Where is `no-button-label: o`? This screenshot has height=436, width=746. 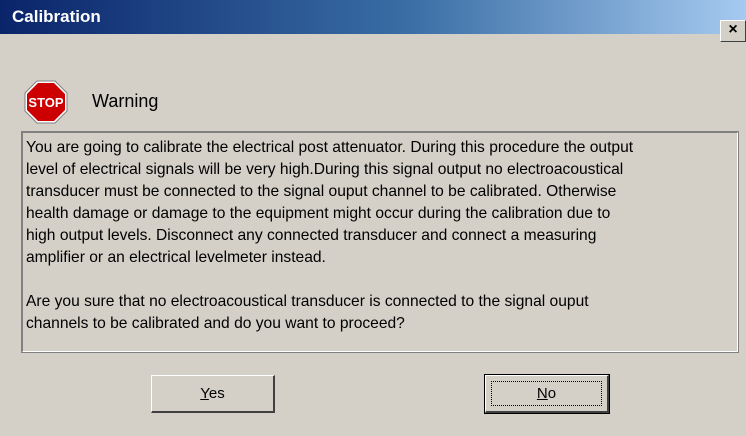 no-button-label: o is located at coordinates (552, 393).